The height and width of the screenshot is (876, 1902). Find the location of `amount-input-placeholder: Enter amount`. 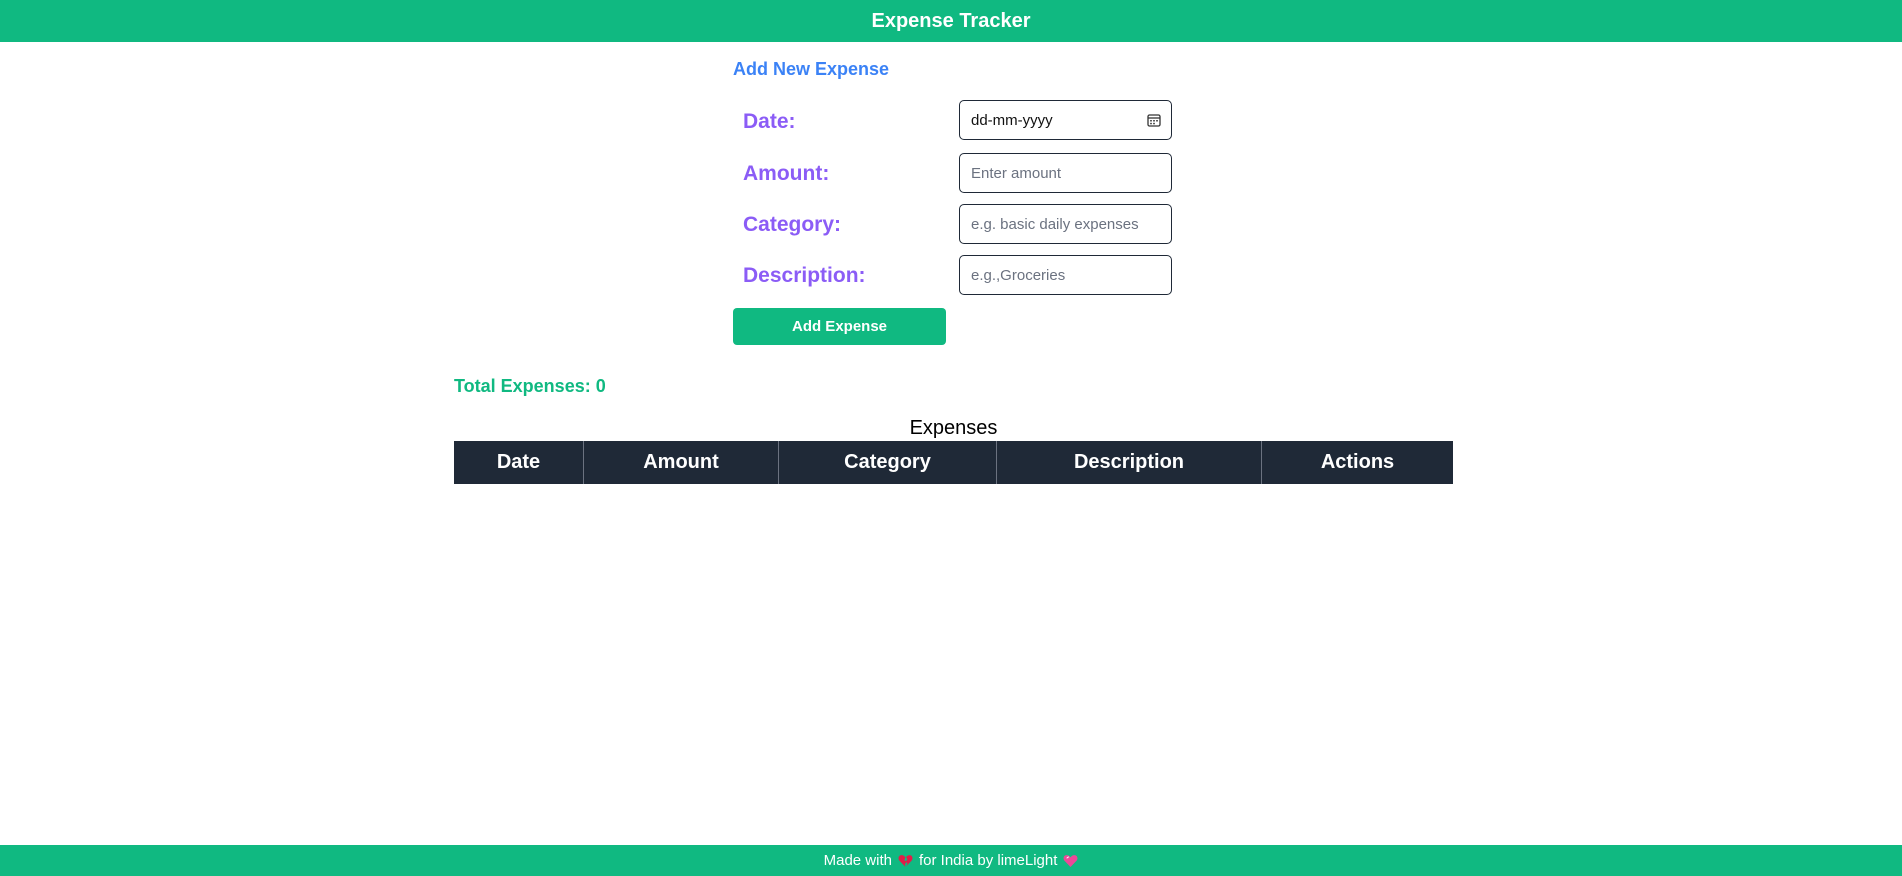

amount-input-placeholder: Enter amount is located at coordinates (1016, 173).